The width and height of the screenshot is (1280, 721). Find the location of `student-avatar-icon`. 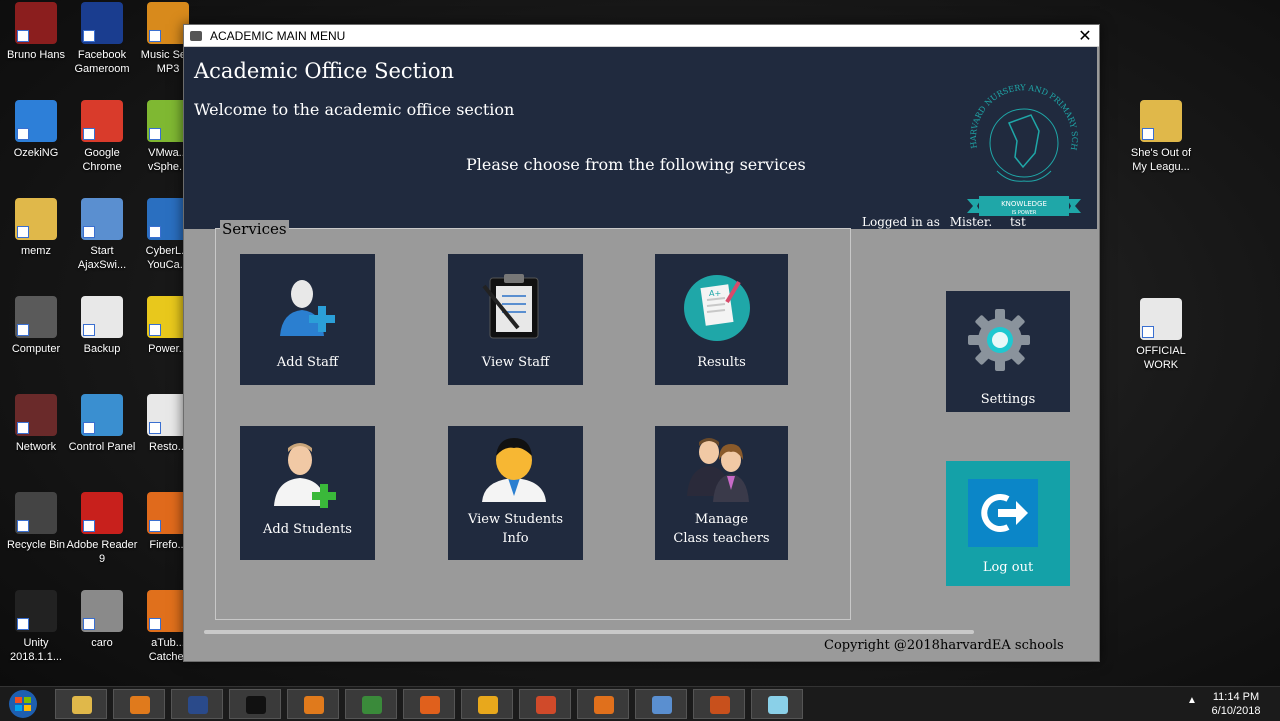

student-avatar-icon is located at coordinates (514, 470).